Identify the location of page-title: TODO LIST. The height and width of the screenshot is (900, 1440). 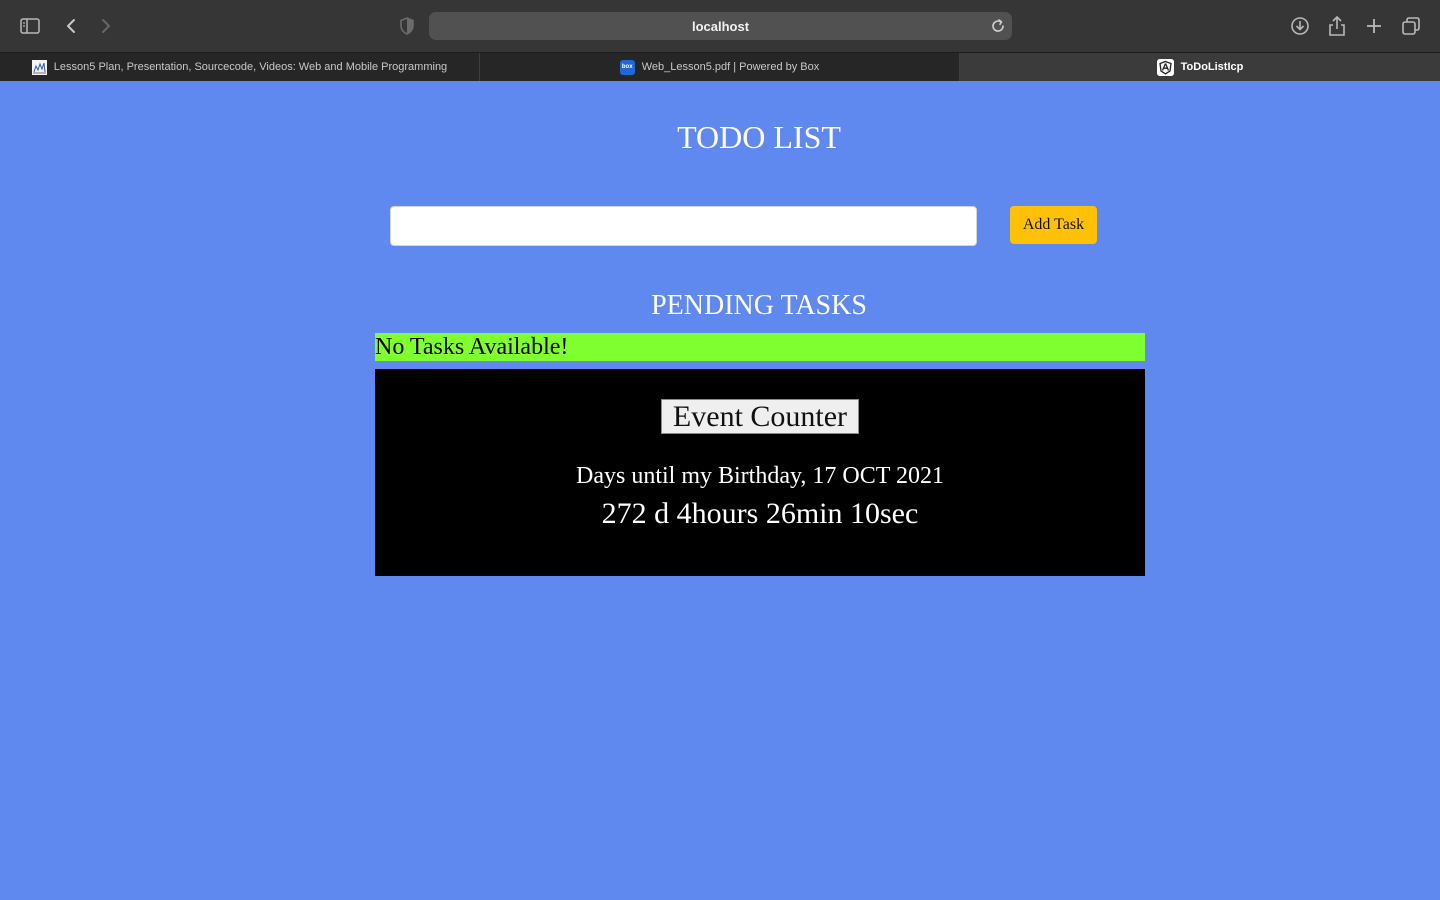
(759, 137).